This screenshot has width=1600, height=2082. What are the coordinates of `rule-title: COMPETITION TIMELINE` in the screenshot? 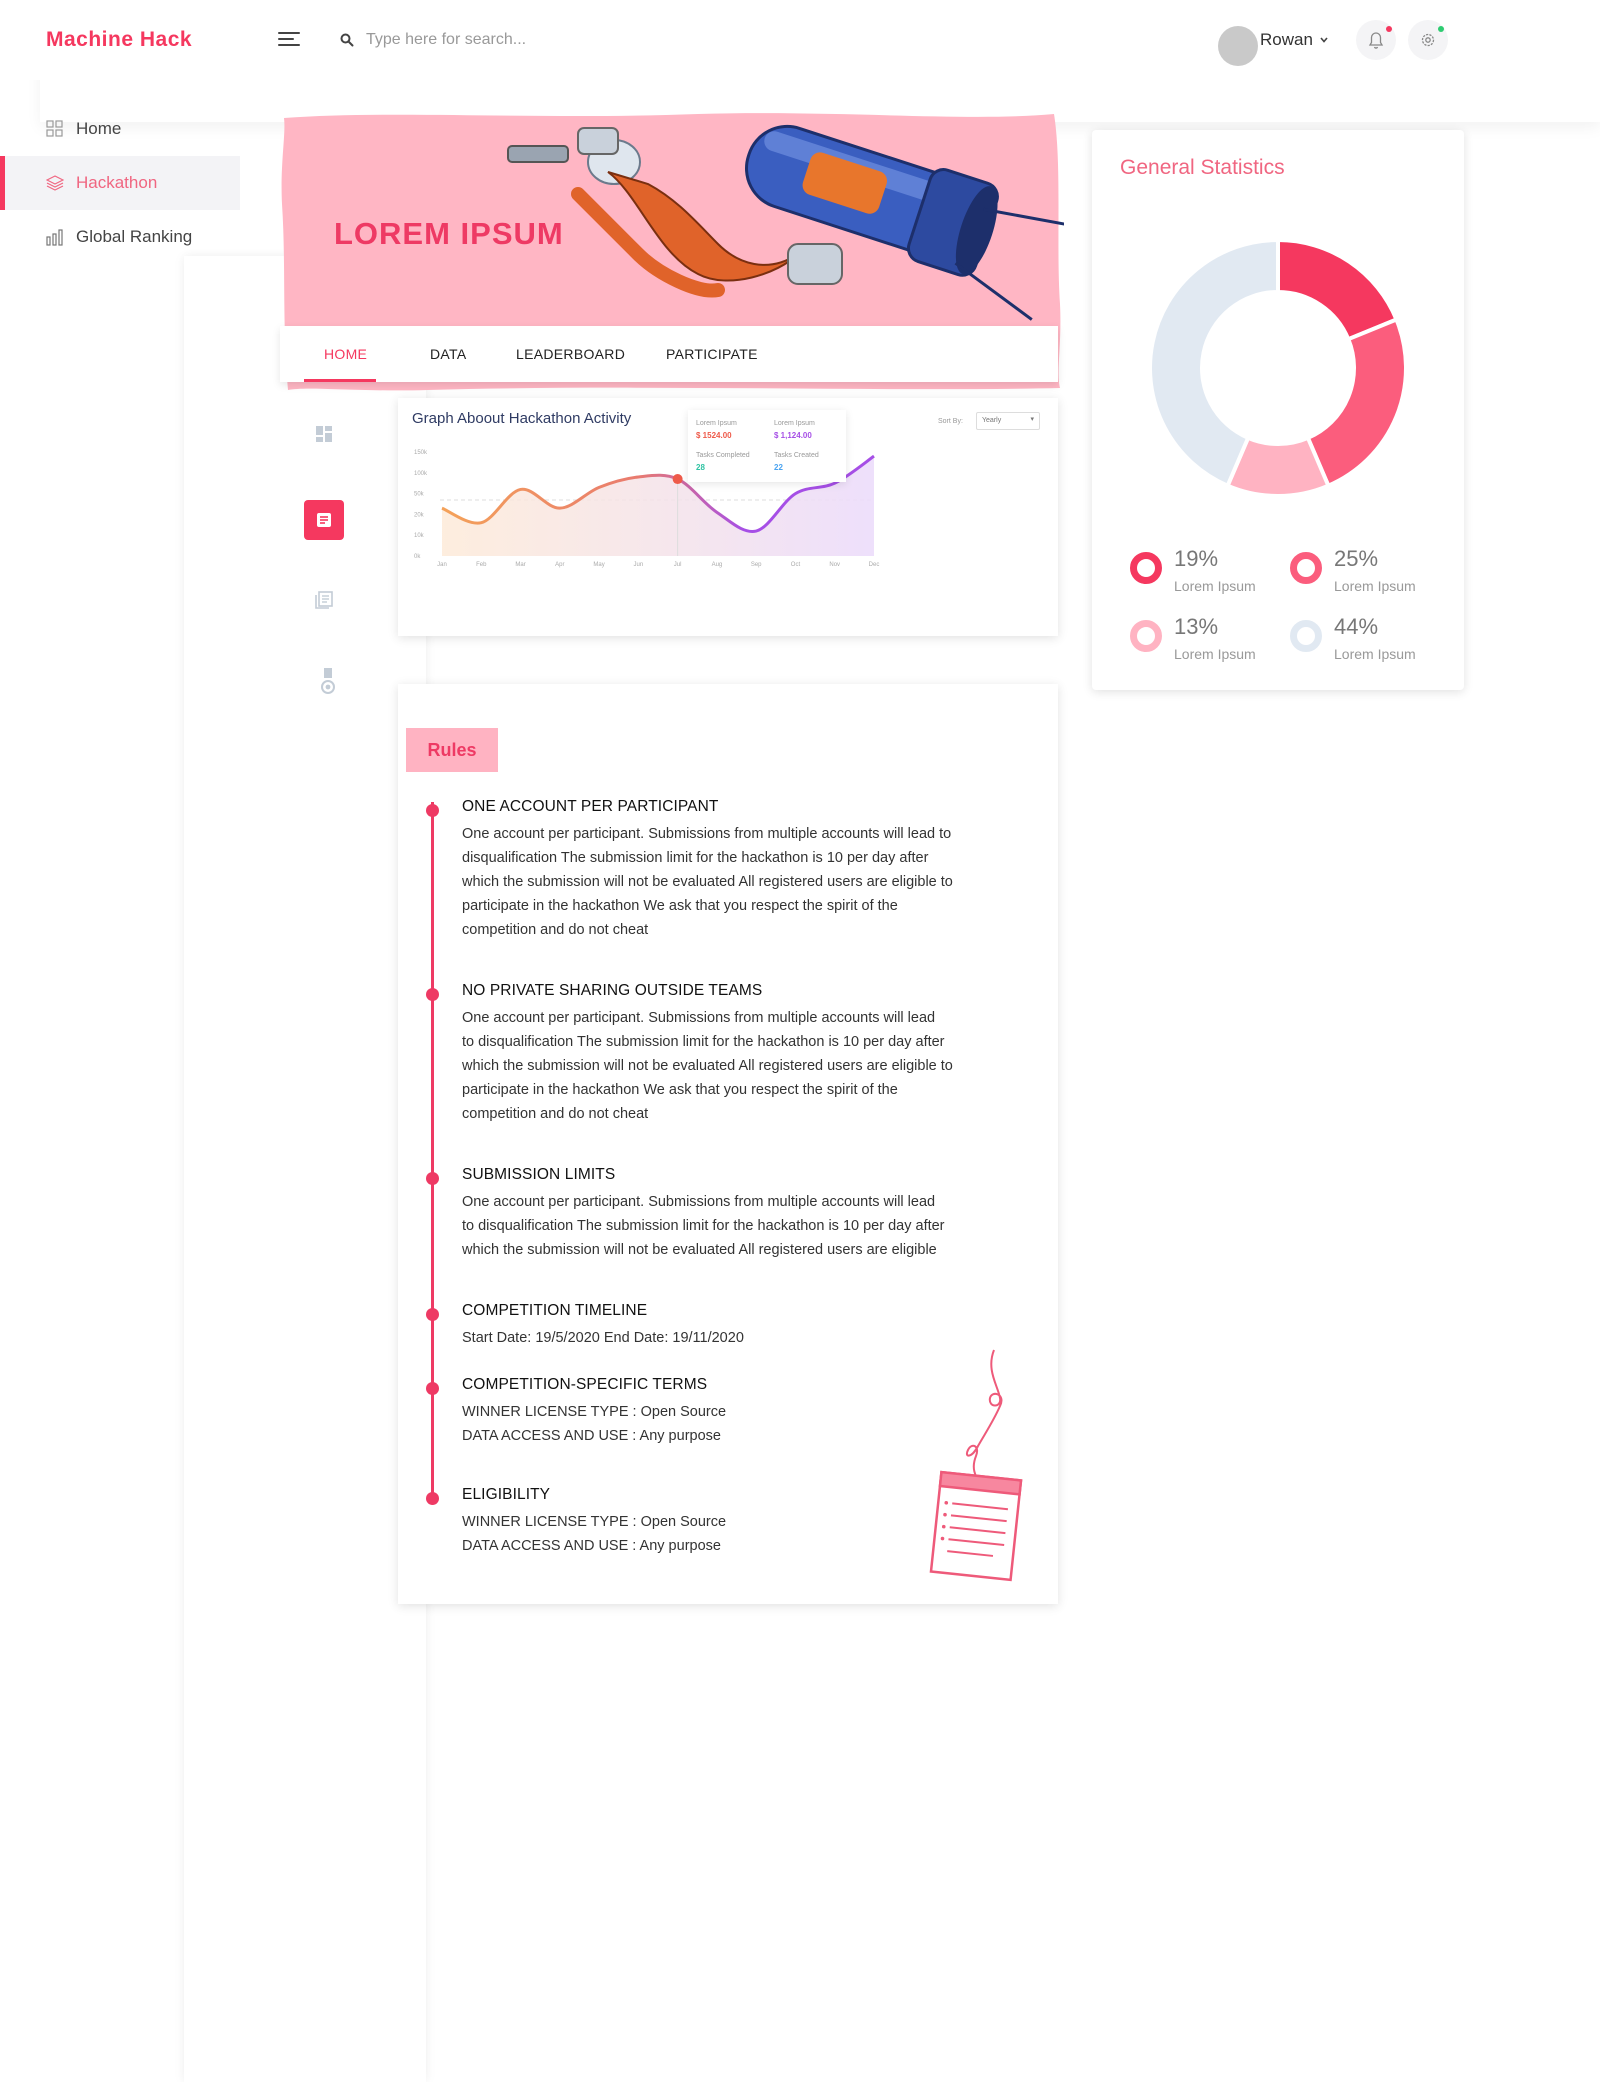 It's located at (555, 1310).